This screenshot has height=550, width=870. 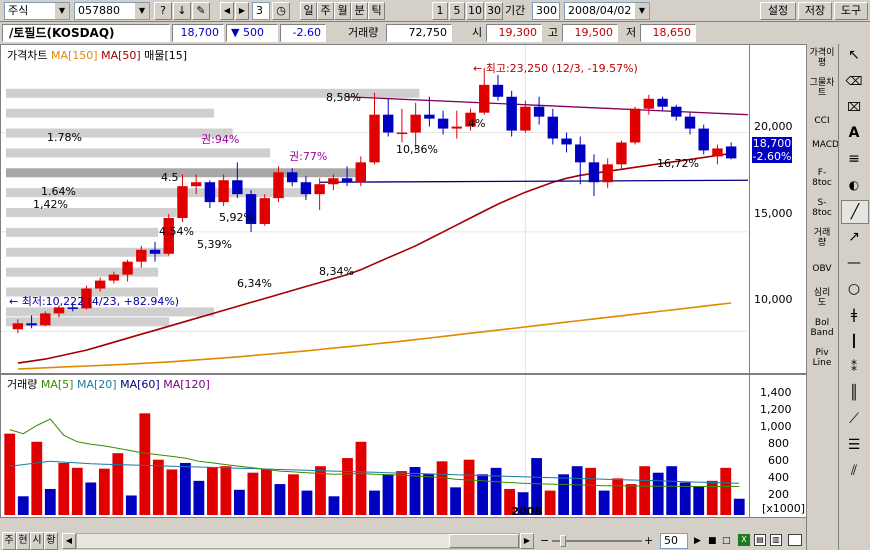 What do you see at coordinates (9, 541) in the screenshot?
I see `tab-stock: 주` at bounding box center [9, 541].